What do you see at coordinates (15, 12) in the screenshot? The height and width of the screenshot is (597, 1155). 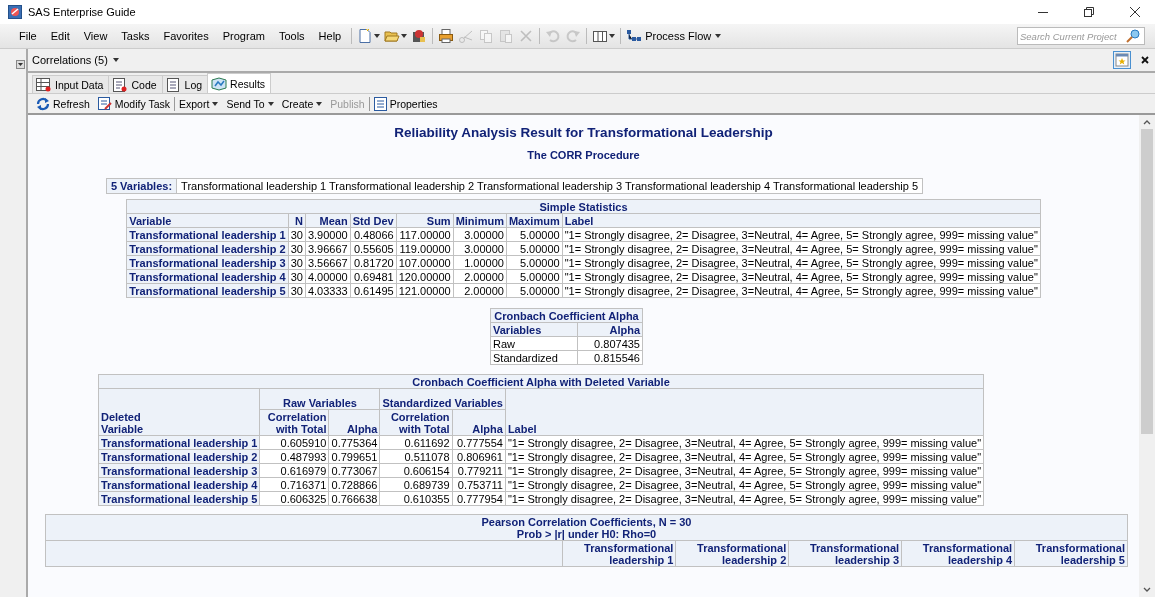 I see `app-logo-icon` at bounding box center [15, 12].